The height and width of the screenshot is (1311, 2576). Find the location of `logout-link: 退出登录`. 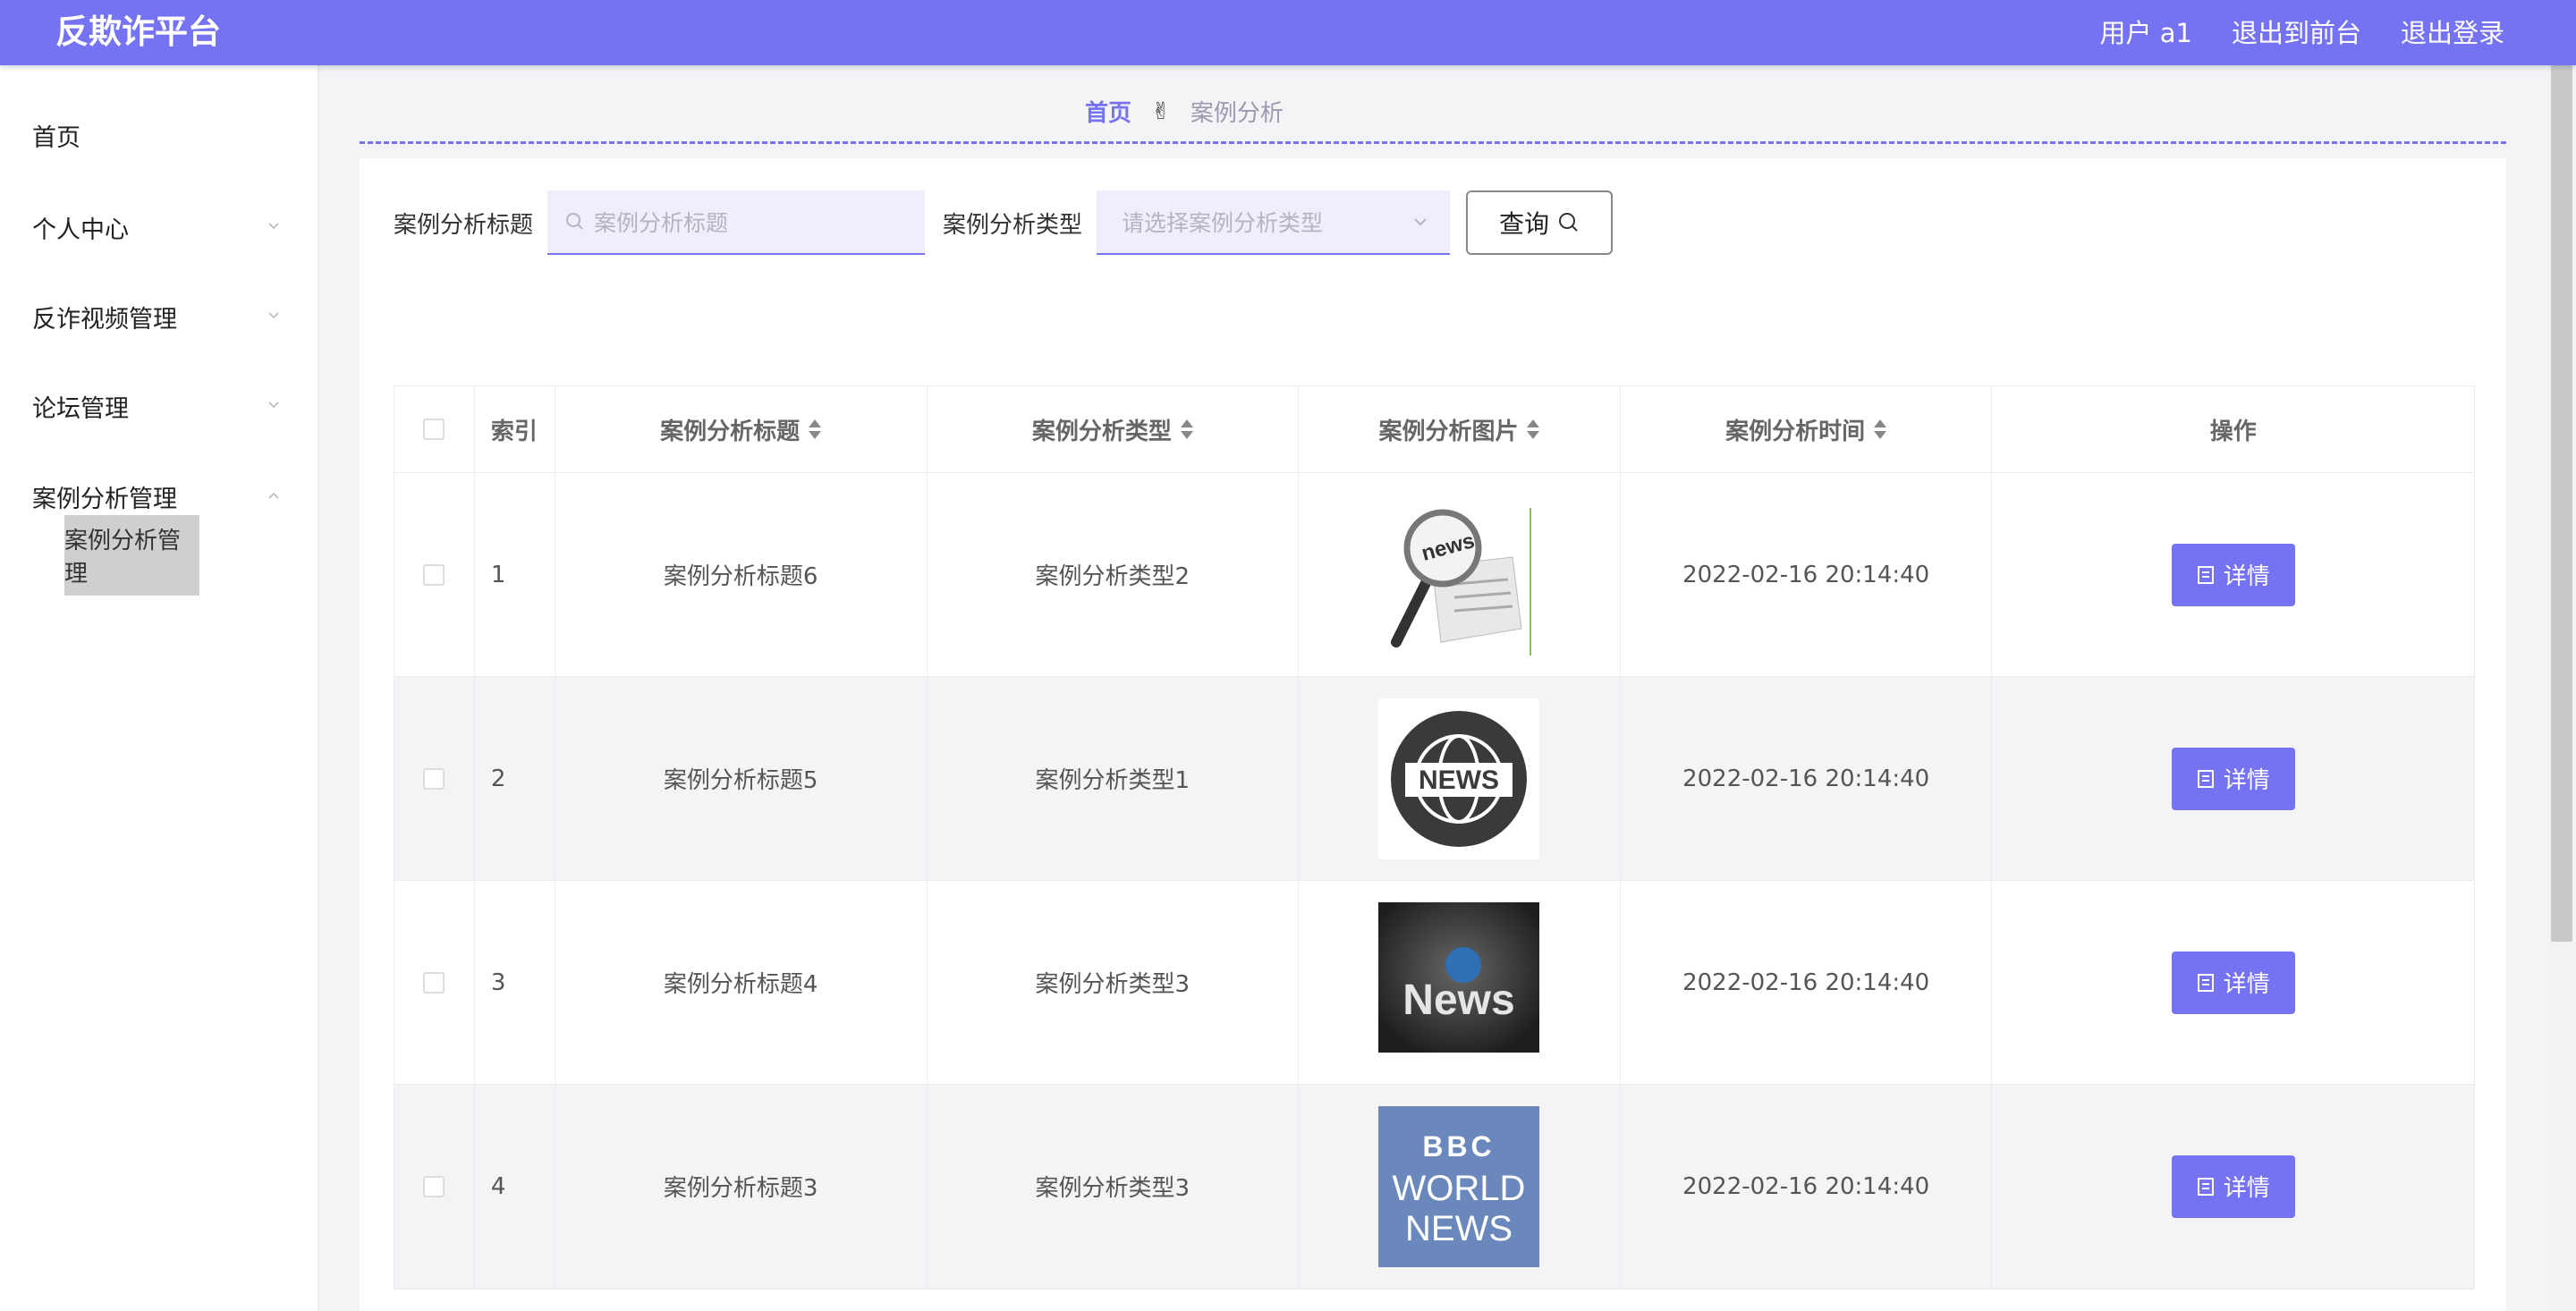

logout-link: 退出登录 is located at coordinates (2452, 33).